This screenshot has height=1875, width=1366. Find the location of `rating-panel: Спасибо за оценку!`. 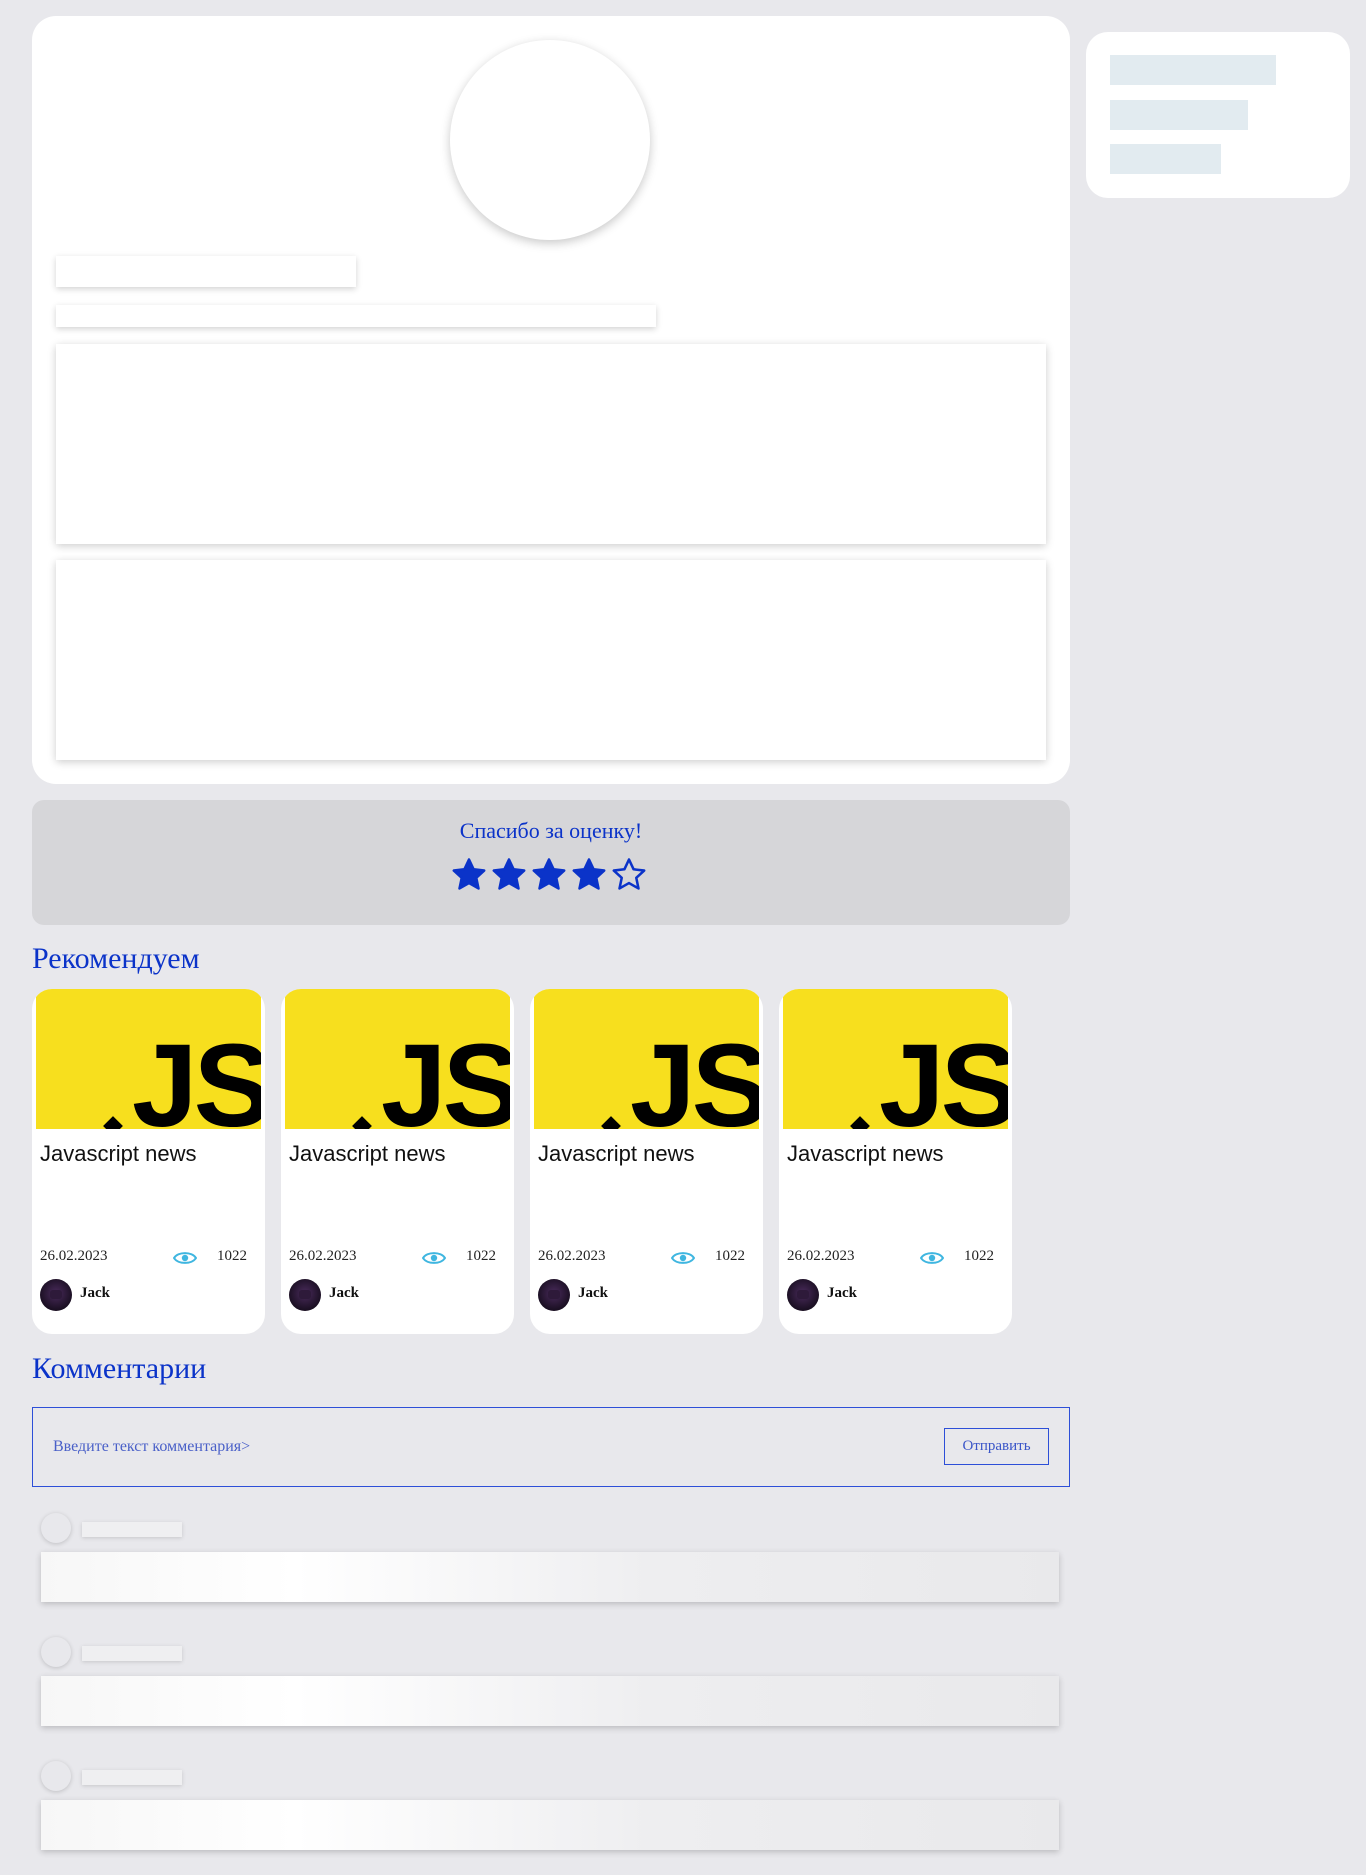

rating-panel: Спасибо за оценку! is located at coordinates (551, 862).